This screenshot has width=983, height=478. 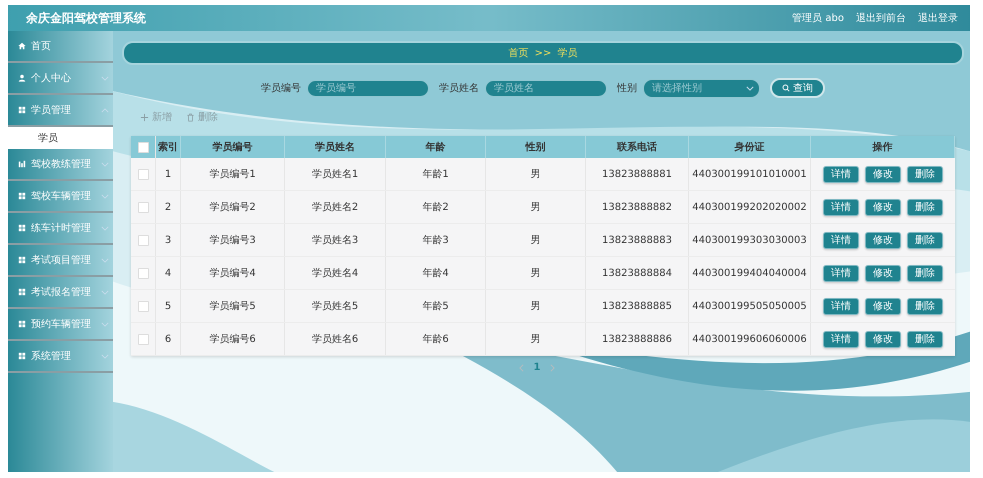 What do you see at coordinates (750, 207) in the screenshot?
I see `table-cell: 440300199202020002` at bounding box center [750, 207].